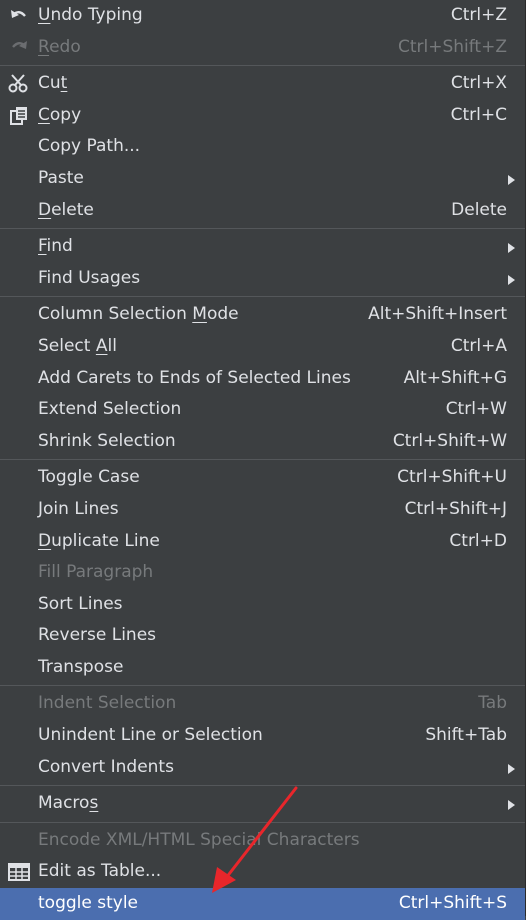 Image resolution: width=526 pixels, height=920 pixels. Describe the element at coordinates (262, 704) in the screenshot. I see `menu-item-indent-selection: Indent Selection Tab` at that location.